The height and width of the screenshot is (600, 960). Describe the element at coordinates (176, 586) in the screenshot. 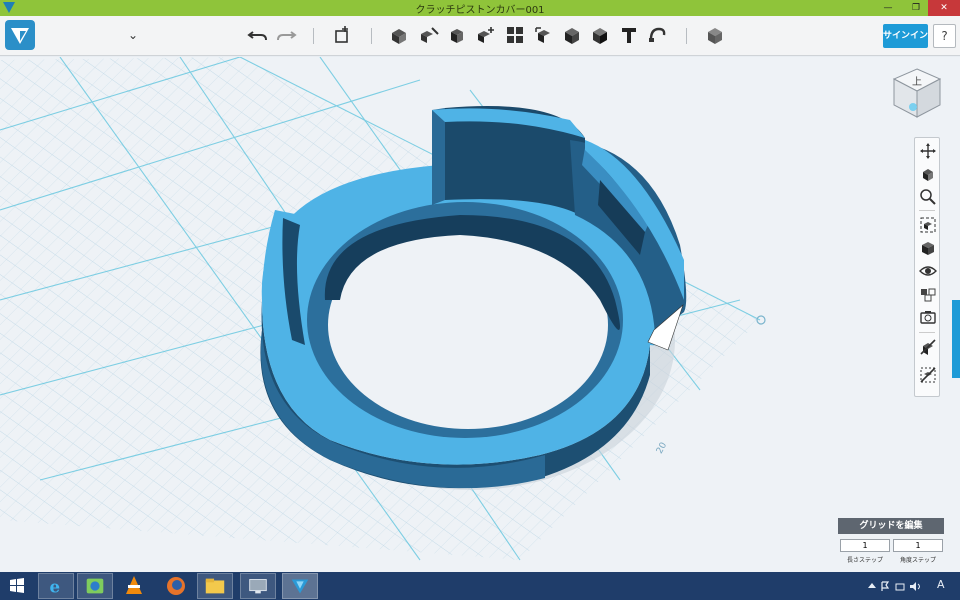

I see `firefox-icon` at that location.